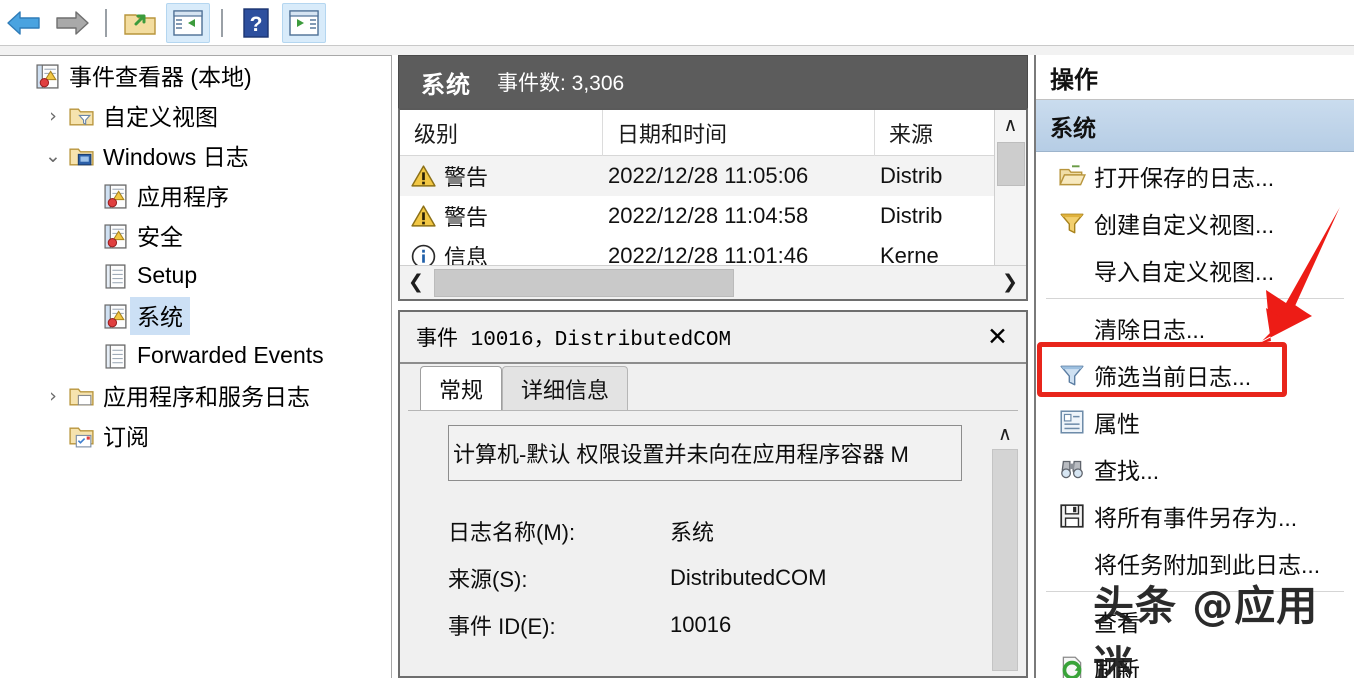 This screenshot has height=678, width=1354. I want to click on show-hide-action-pane-icon, so click(304, 23).